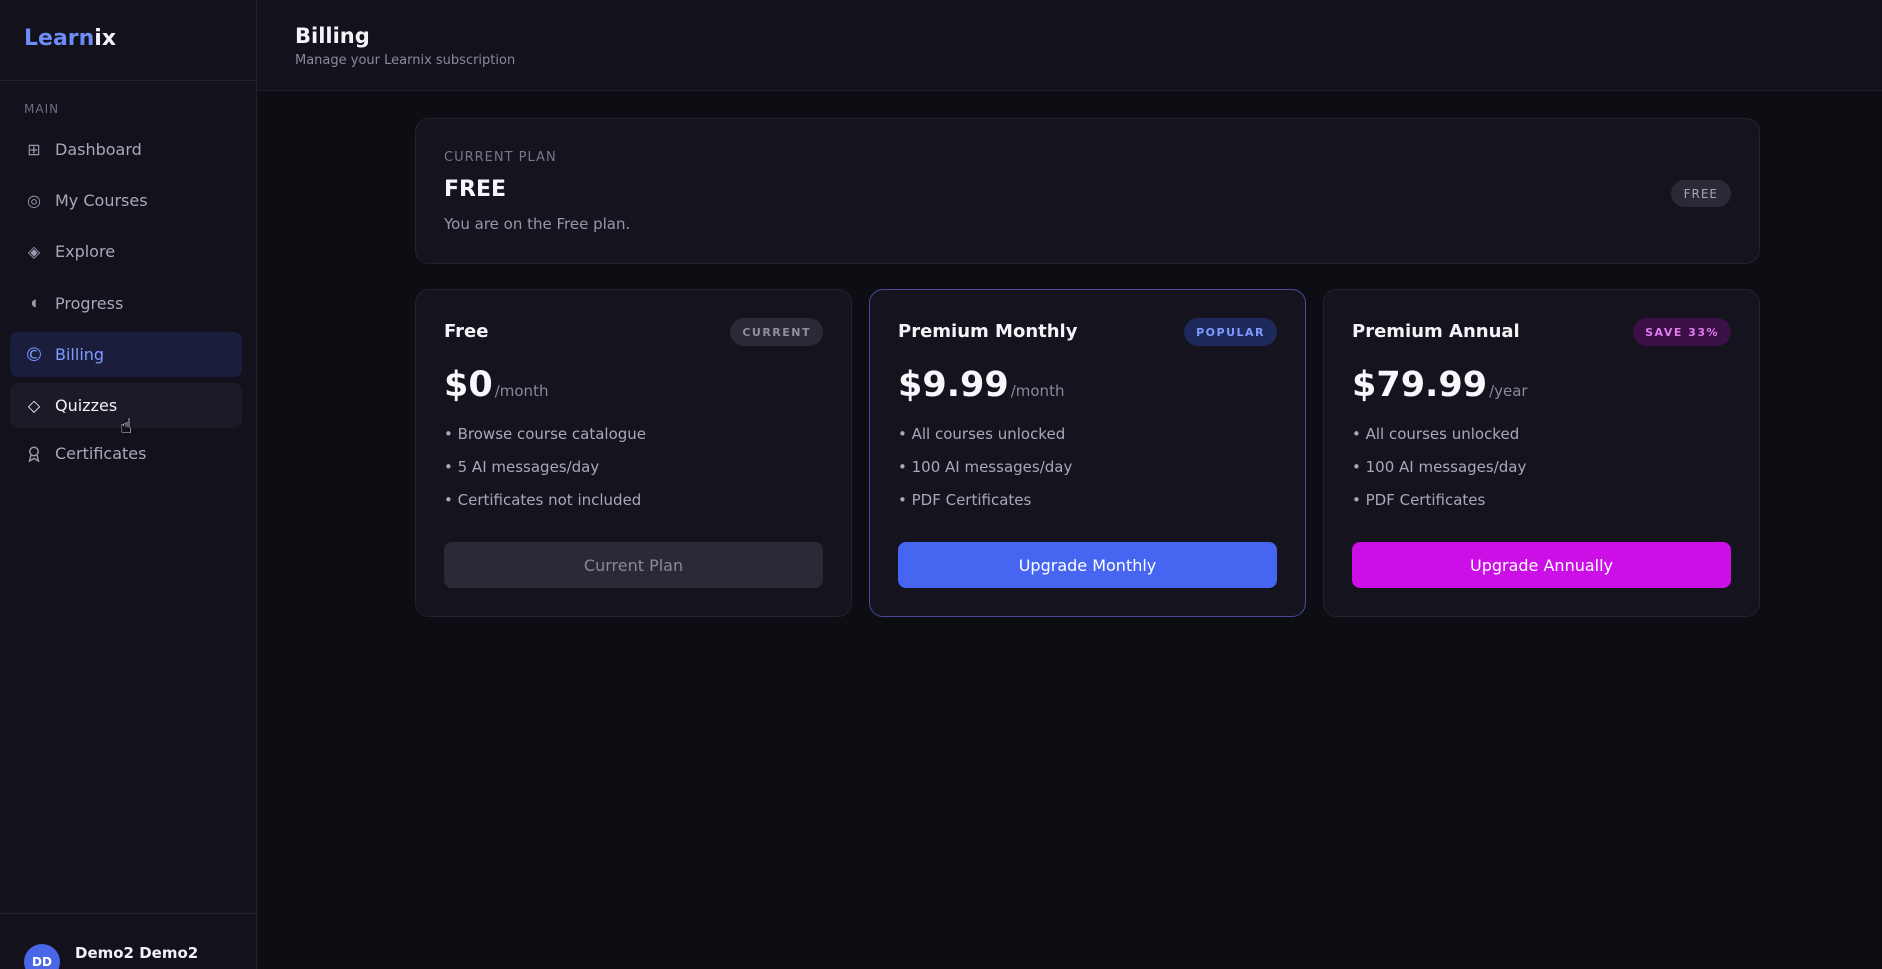 The height and width of the screenshot is (969, 1882). Describe the element at coordinates (126, 354) in the screenshot. I see `sidebar-item-billing: © Billing` at that location.